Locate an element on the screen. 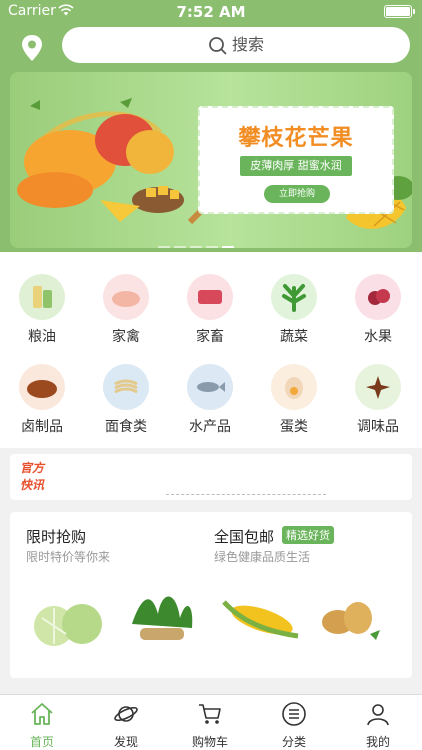 Image resolution: width=422 pixels, height=750 pixels. buy-now-button: 立即抢购 is located at coordinates (297, 194).